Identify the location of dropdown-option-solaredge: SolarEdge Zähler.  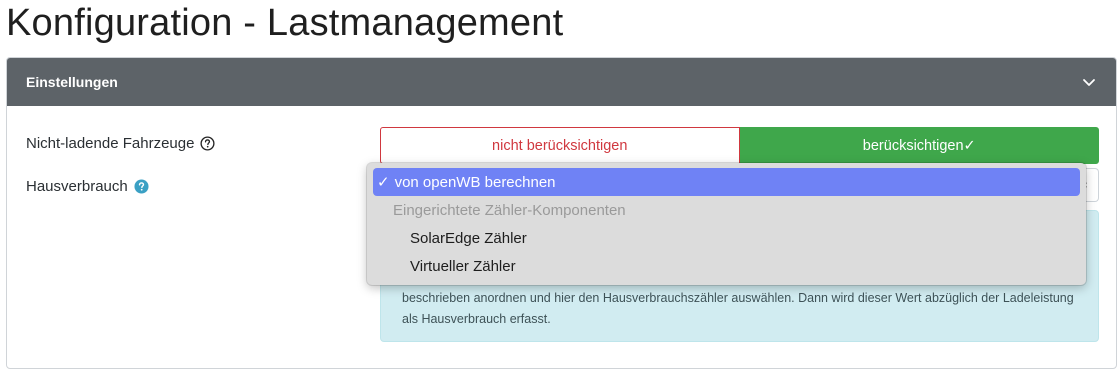
(726, 238).